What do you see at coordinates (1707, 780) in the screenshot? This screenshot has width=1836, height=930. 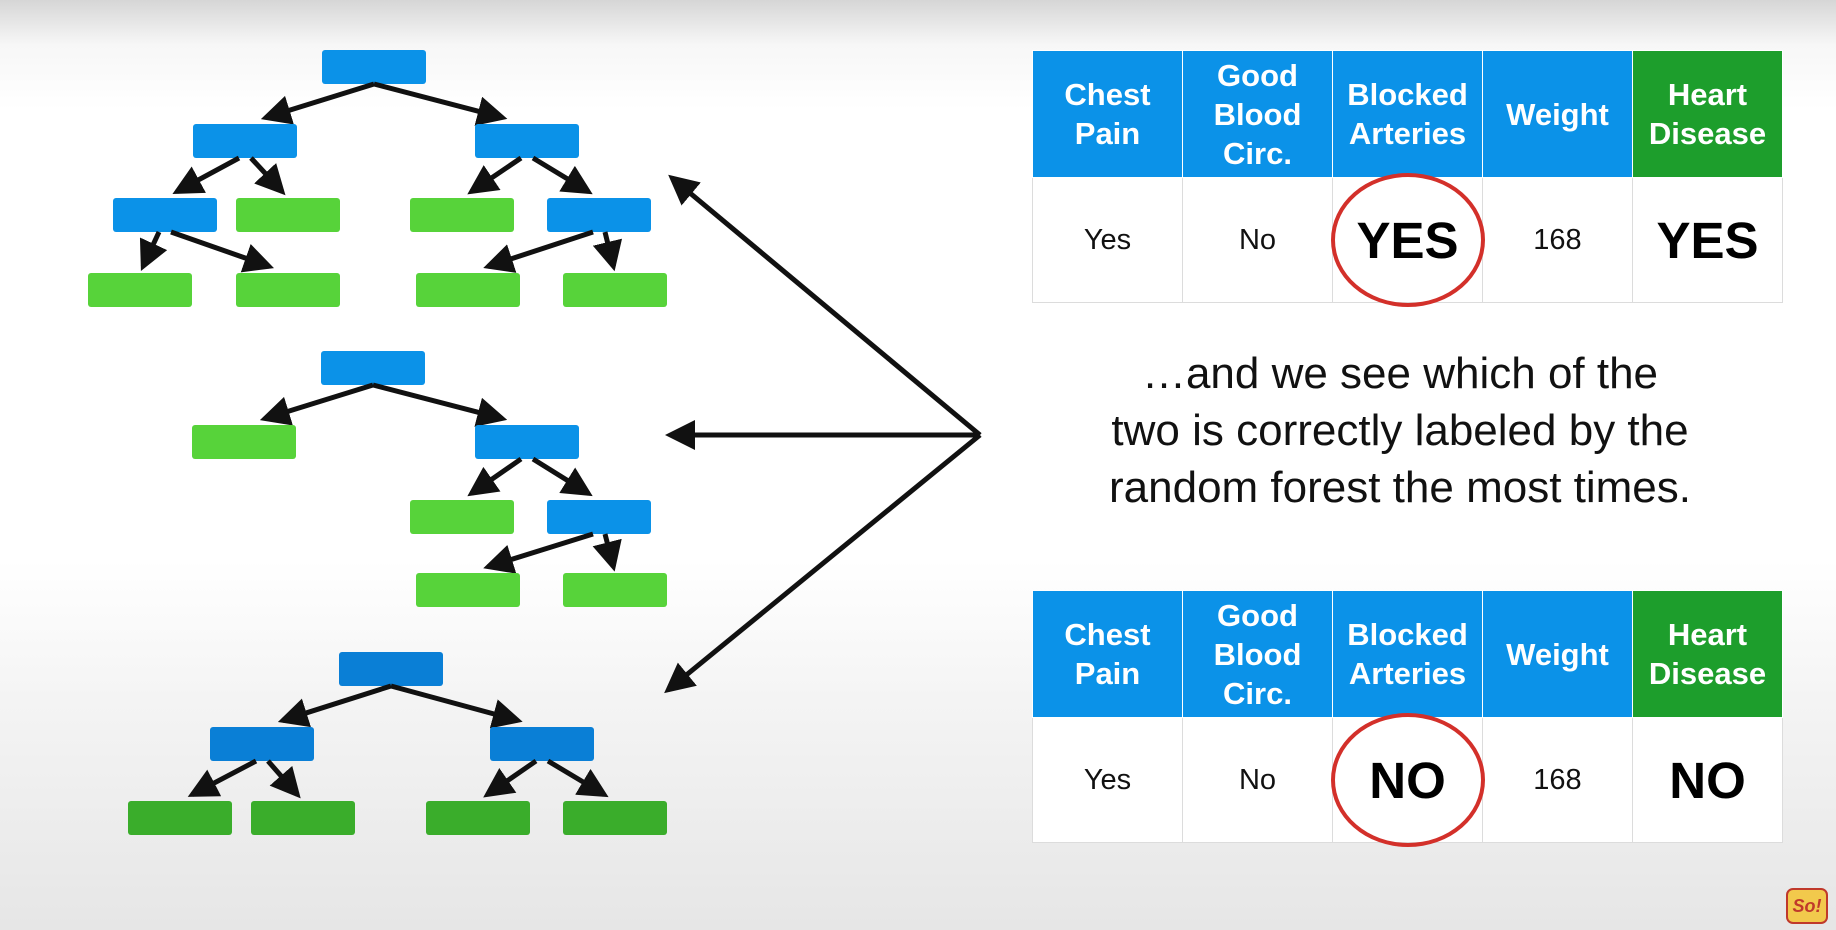 I see `cell-heart-disease: NO` at bounding box center [1707, 780].